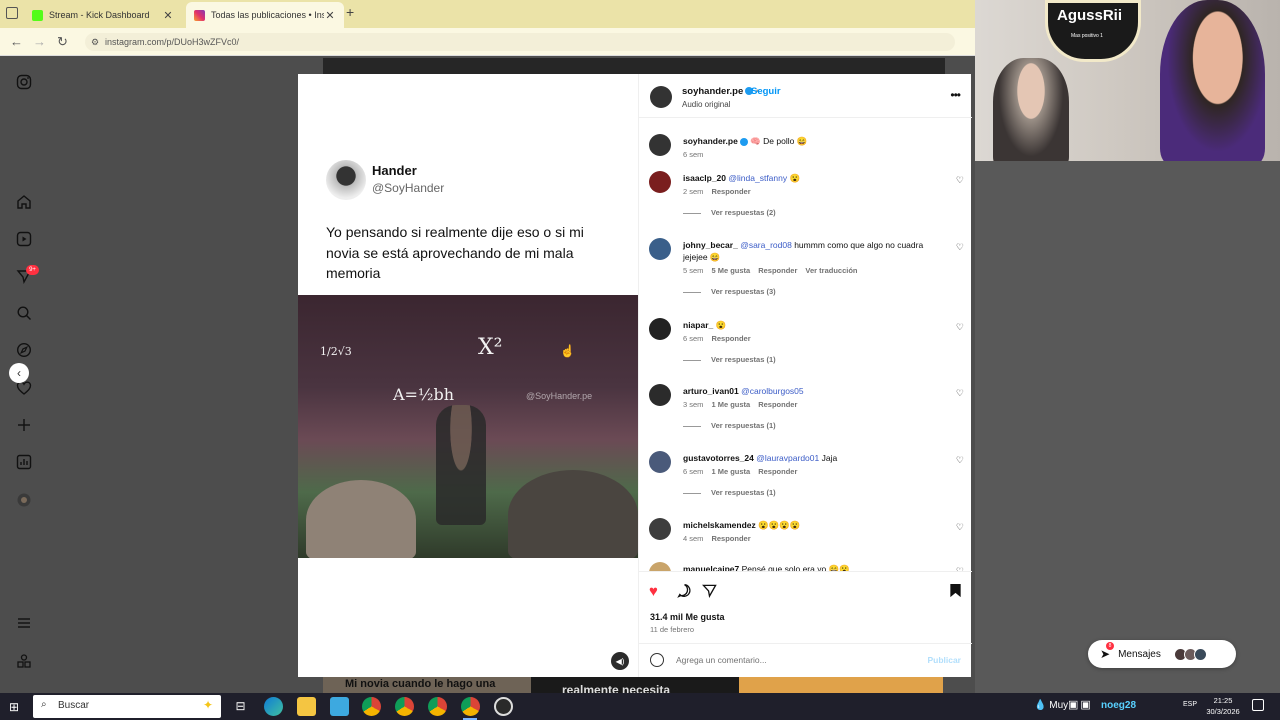  I want to click on view-replies-button: Ver respuestas (2), so click(729, 212).